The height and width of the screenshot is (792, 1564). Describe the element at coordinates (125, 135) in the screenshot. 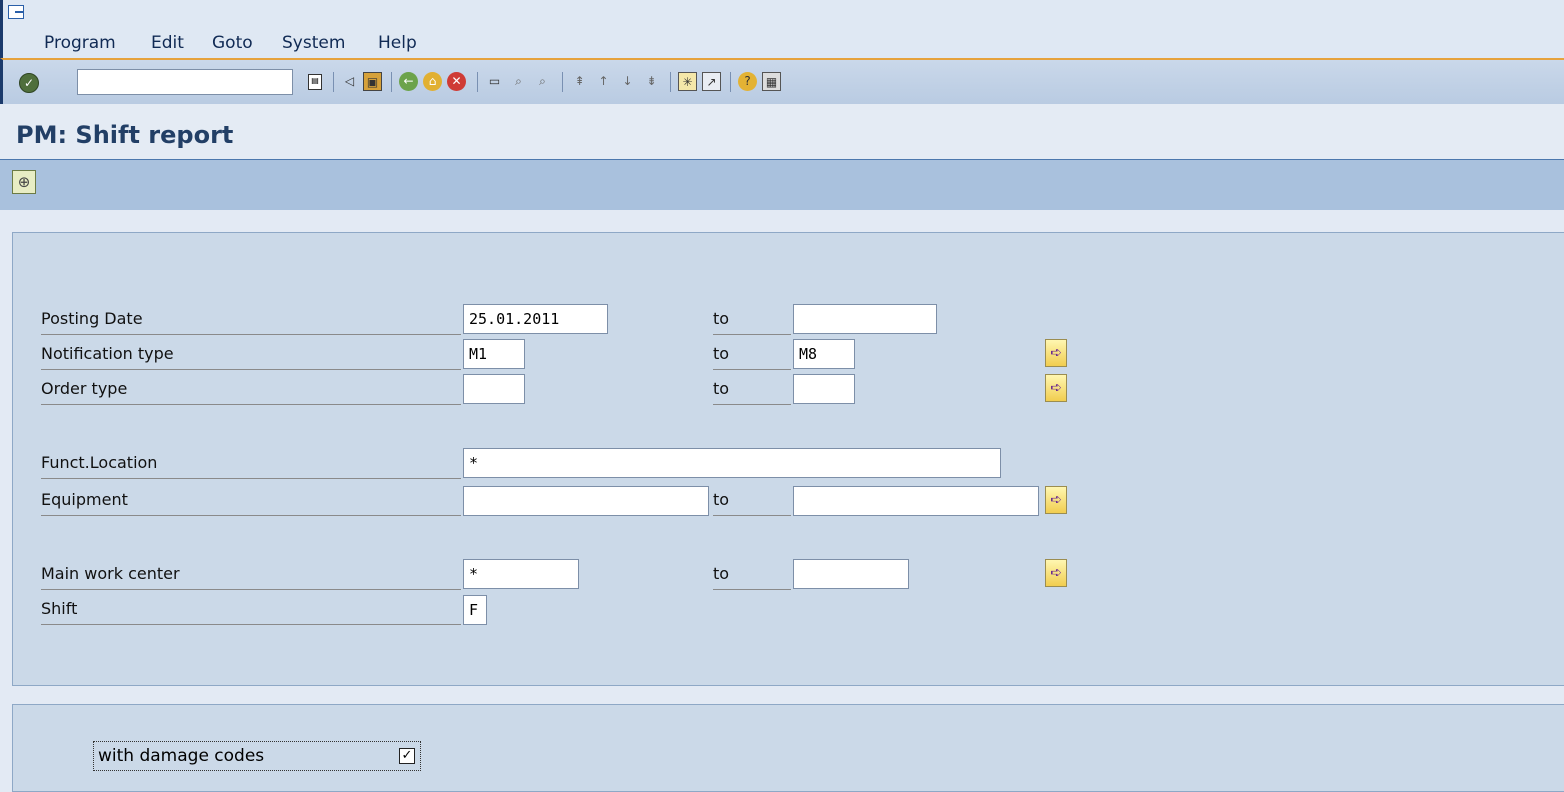

I see `page-title: PM: Shift report` at that location.